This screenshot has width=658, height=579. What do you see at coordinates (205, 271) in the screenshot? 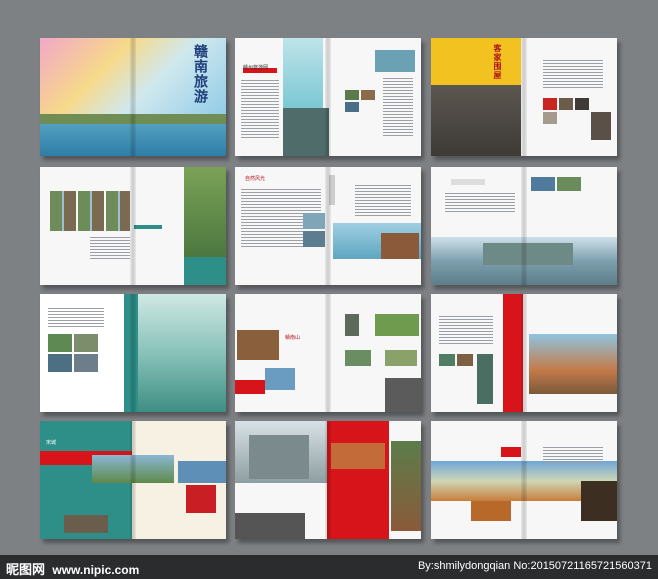
I see `teal-block` at bounding box center [205, 271].